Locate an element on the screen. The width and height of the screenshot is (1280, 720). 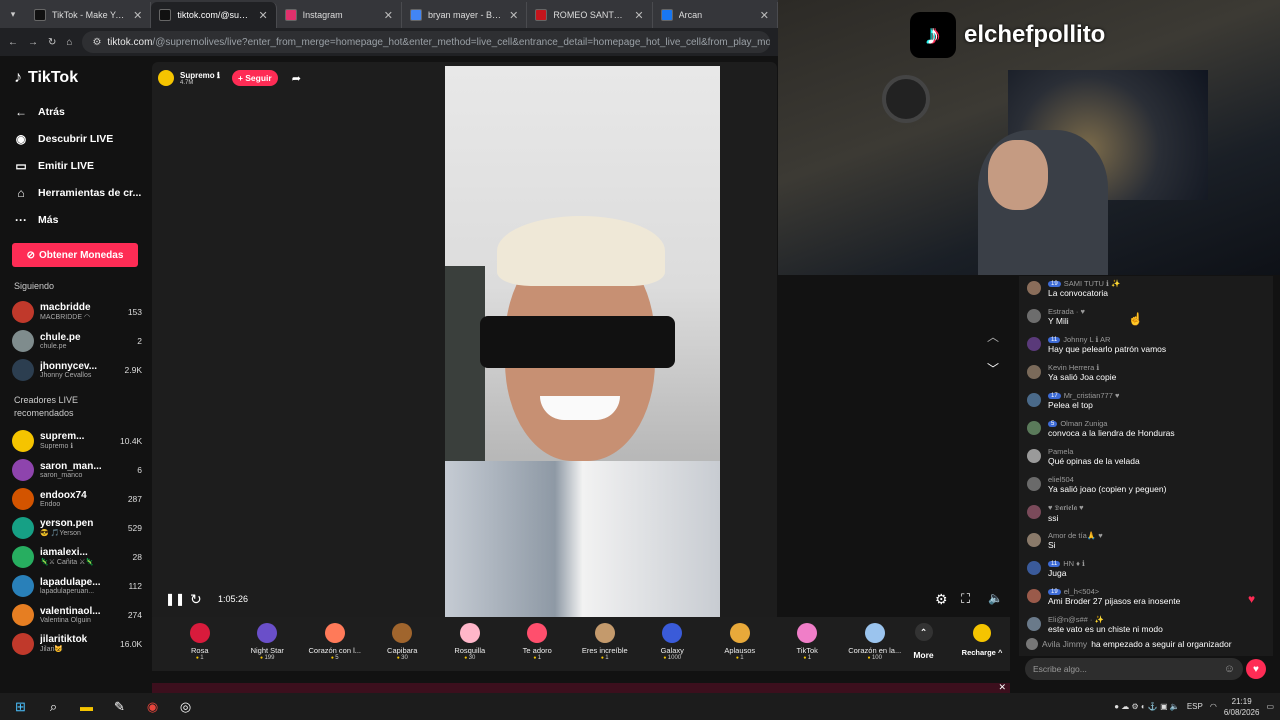
home-icon: ⌂ is located at coordinates (69, 42).